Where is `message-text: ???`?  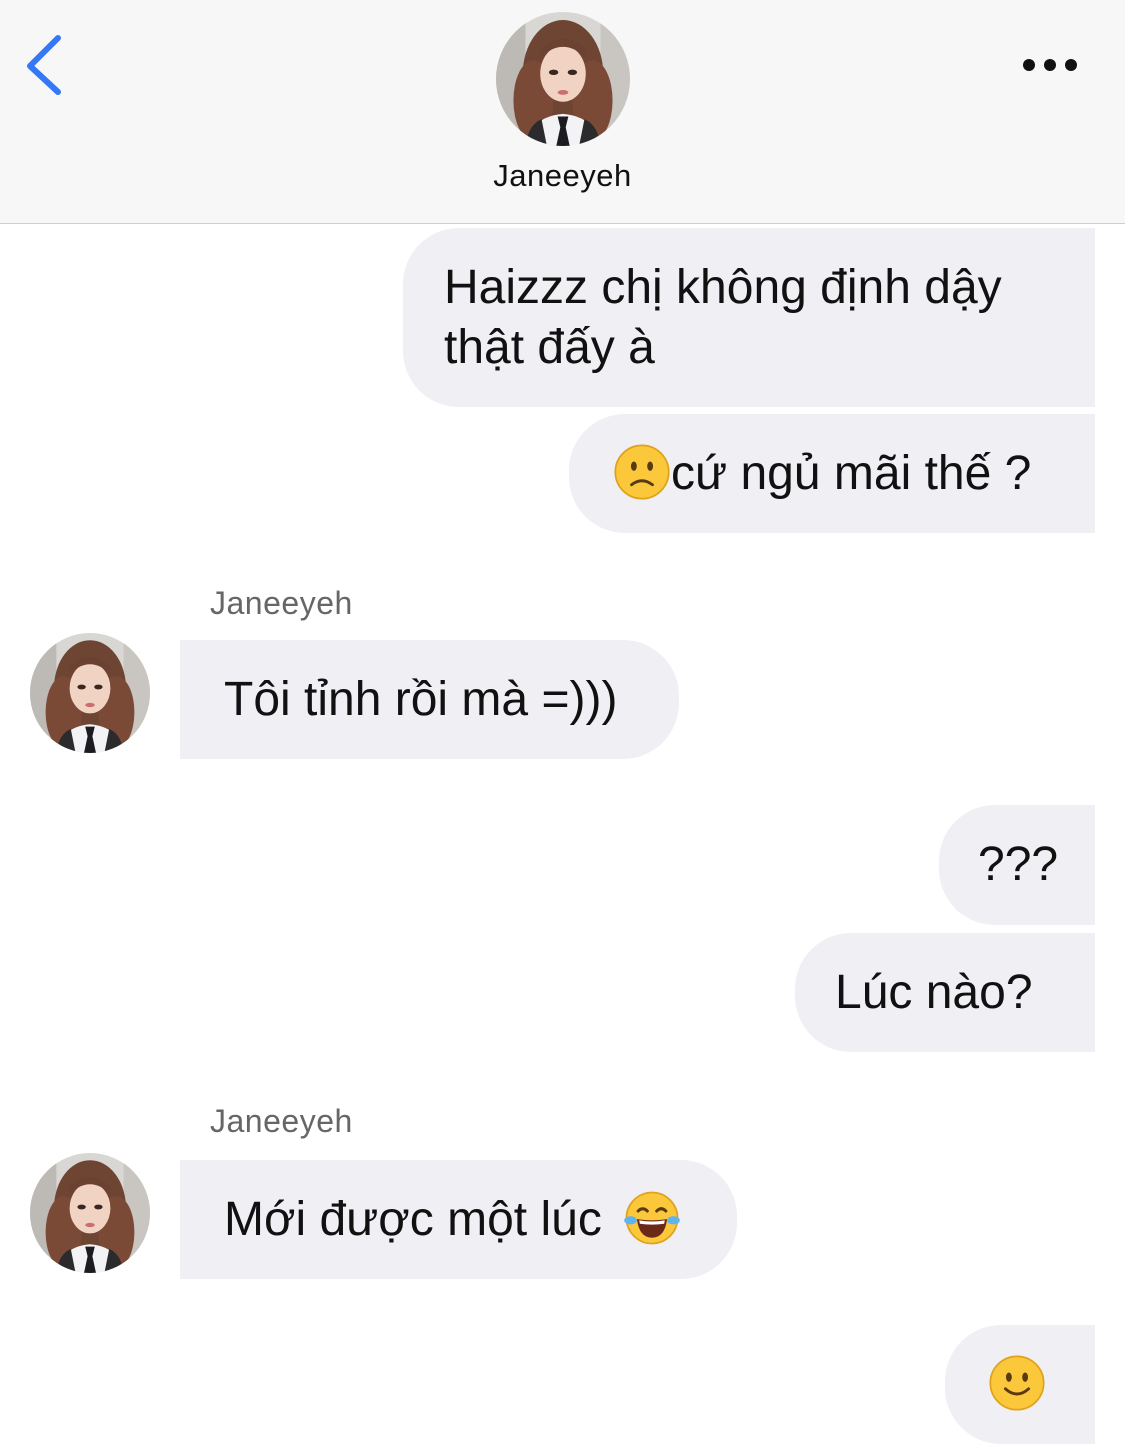 message-text: ??? is located at coordinates (1018, 864).